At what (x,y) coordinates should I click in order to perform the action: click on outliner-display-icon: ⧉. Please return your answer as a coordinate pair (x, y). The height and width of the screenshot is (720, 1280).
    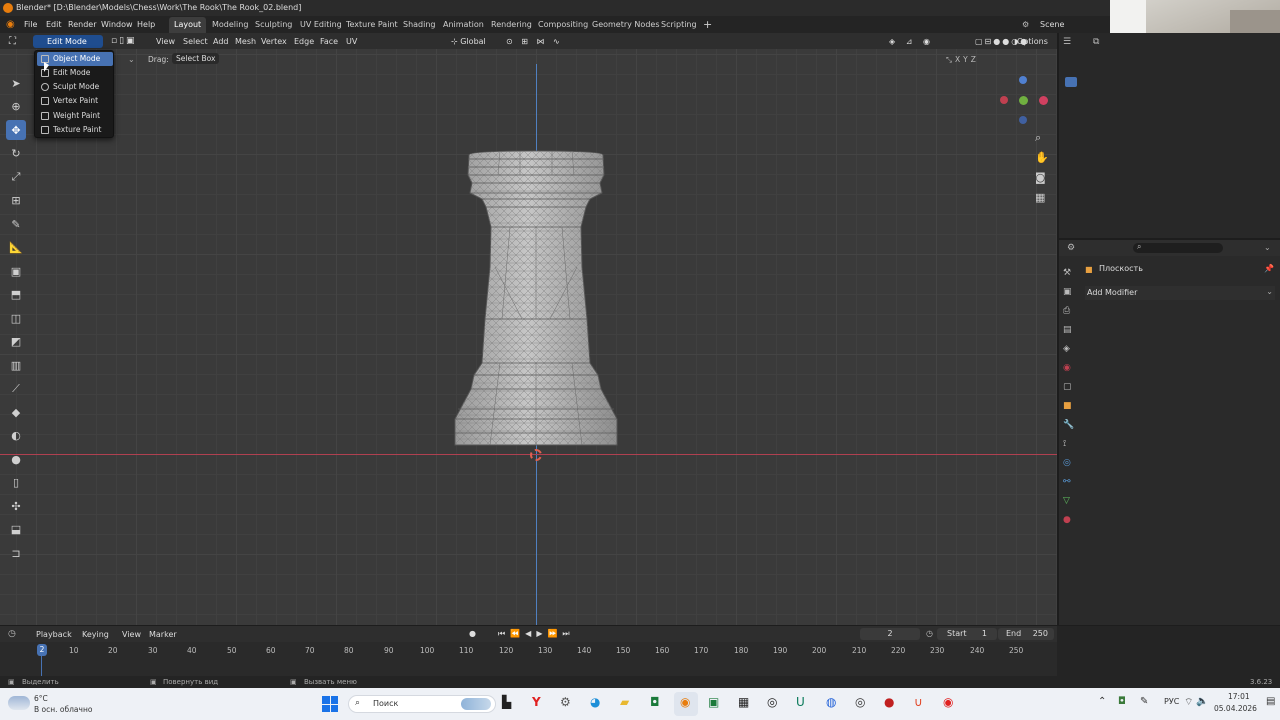
    Looking at the image, I should click on (1096, 42).